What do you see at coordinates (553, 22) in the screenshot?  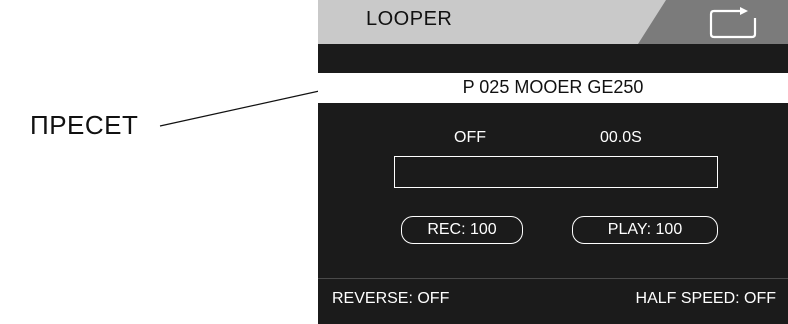 I see `title-bar: LOOPER` at bounding box center [553, 22].